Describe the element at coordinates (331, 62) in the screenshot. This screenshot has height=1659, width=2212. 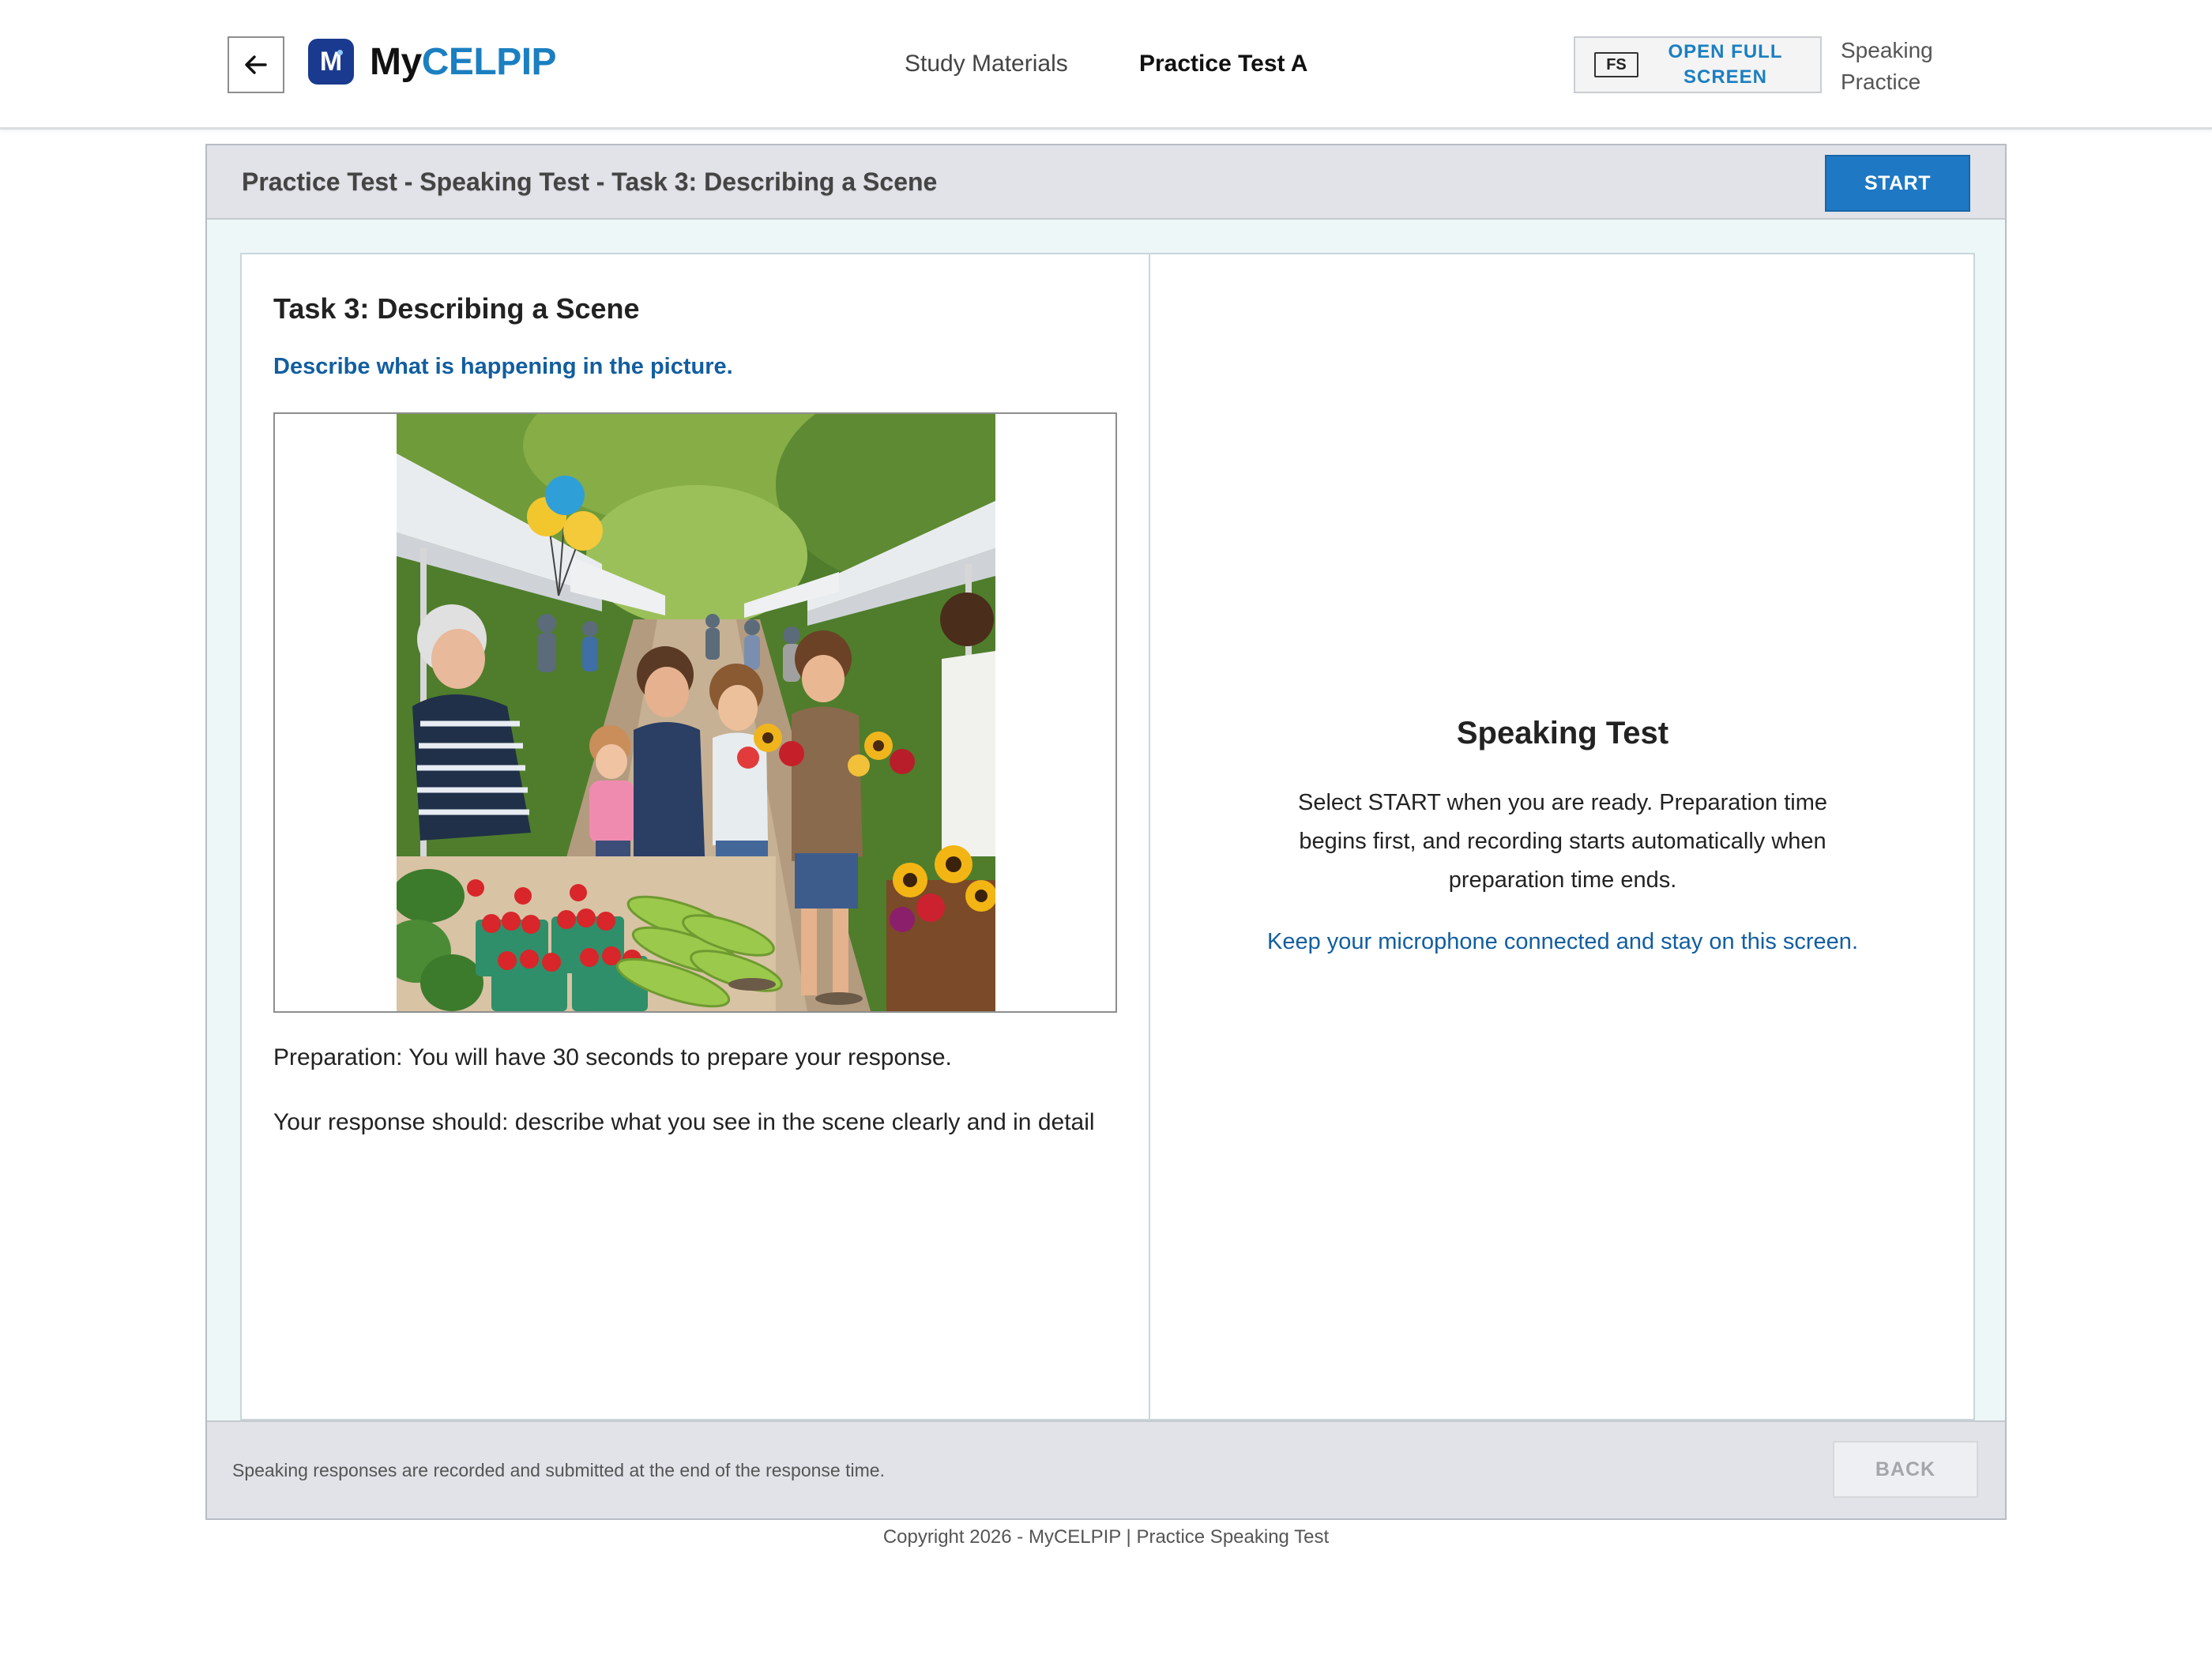
I see `logo-mark-icon: M` at that location.